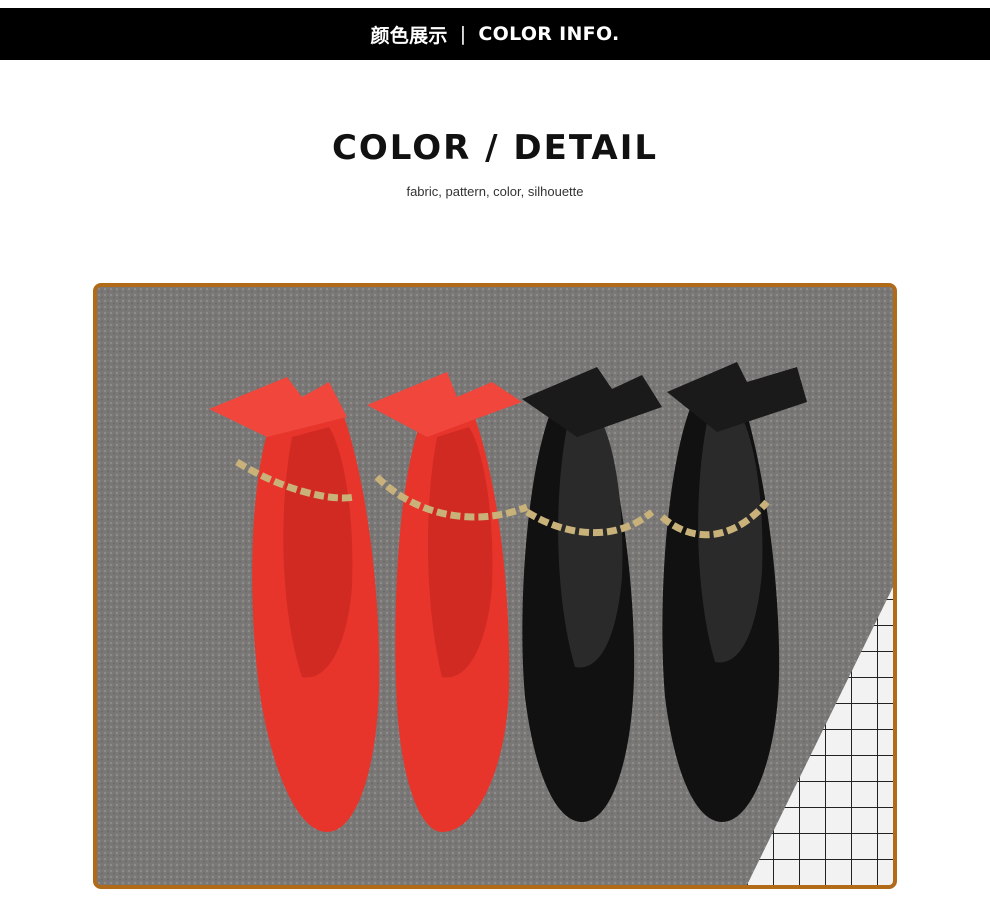 This screenshot has height=903, width=990. I want to click on section-subtitle: fabric, pattern, color, silhouette, so click(495, 191).